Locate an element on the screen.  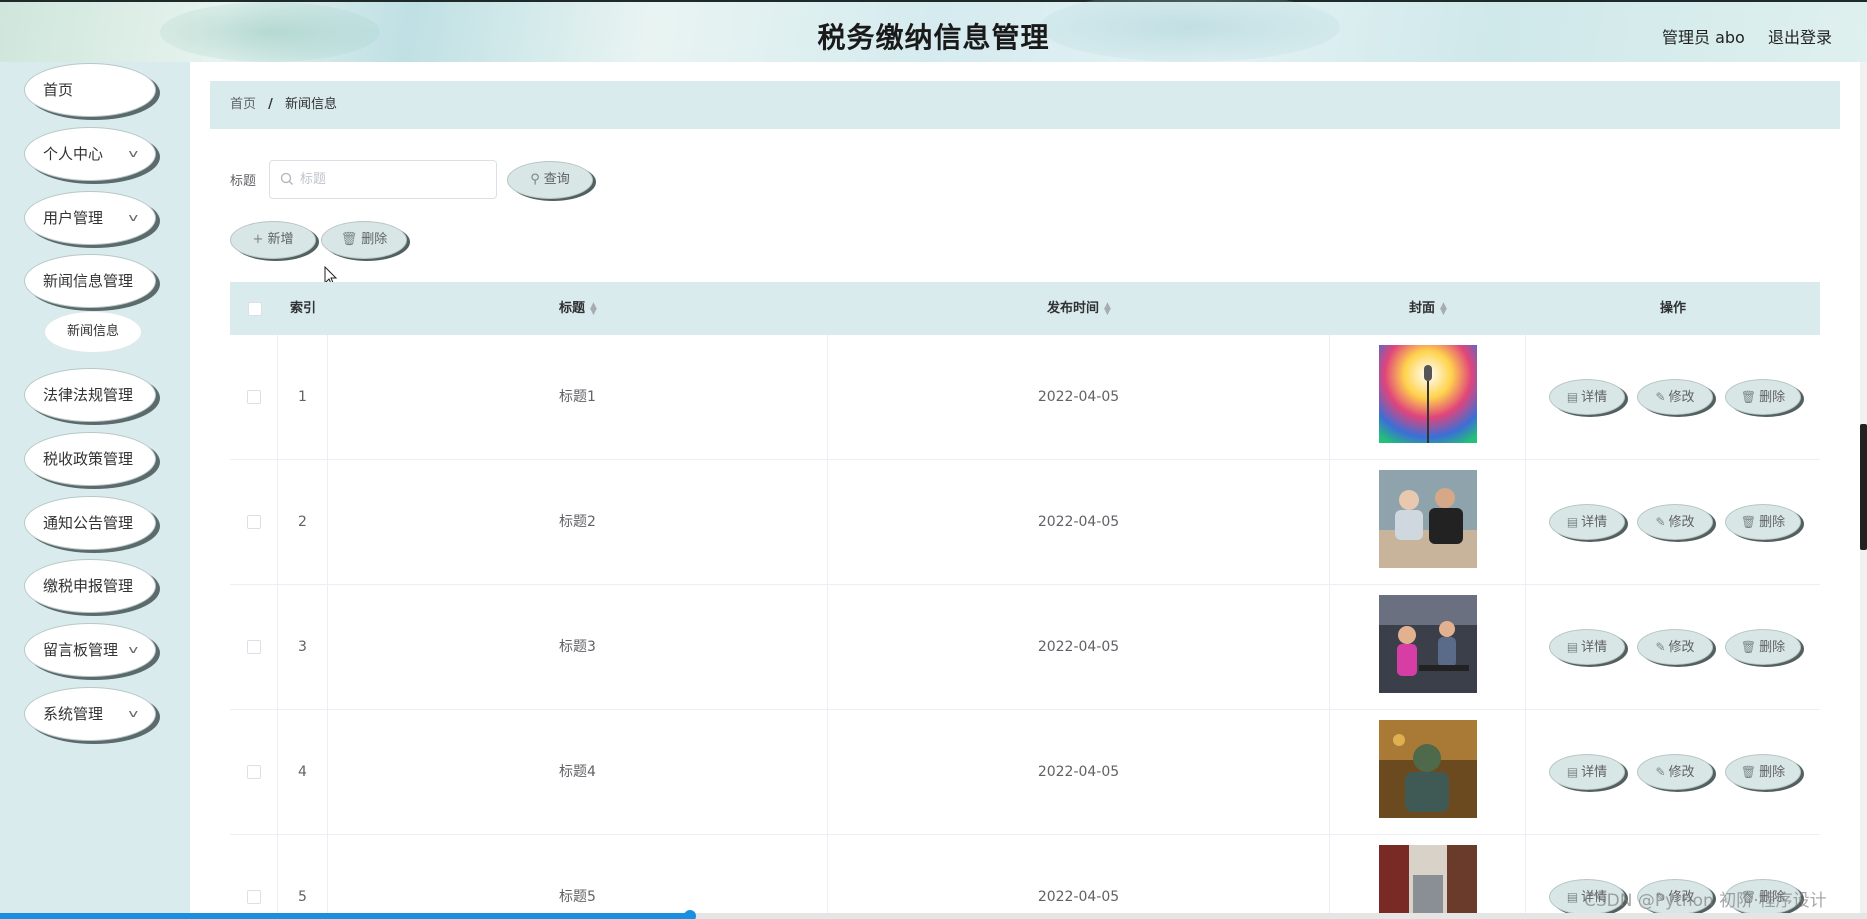
sidebar-item-label: 首页 is located at coordinates (58, 90).